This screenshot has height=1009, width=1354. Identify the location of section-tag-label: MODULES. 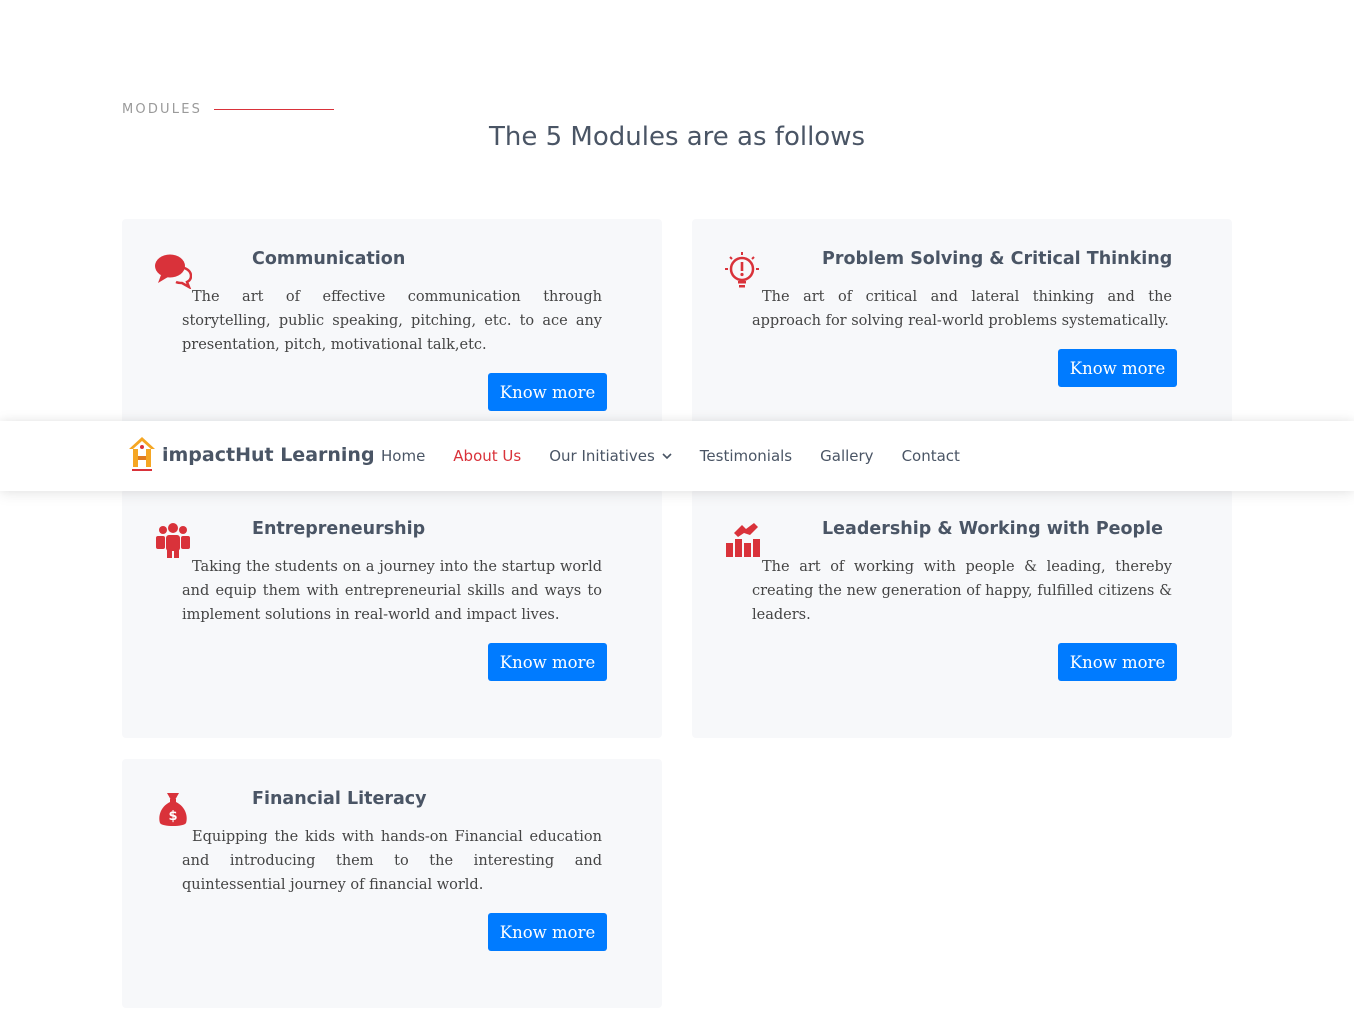
(162, 109).